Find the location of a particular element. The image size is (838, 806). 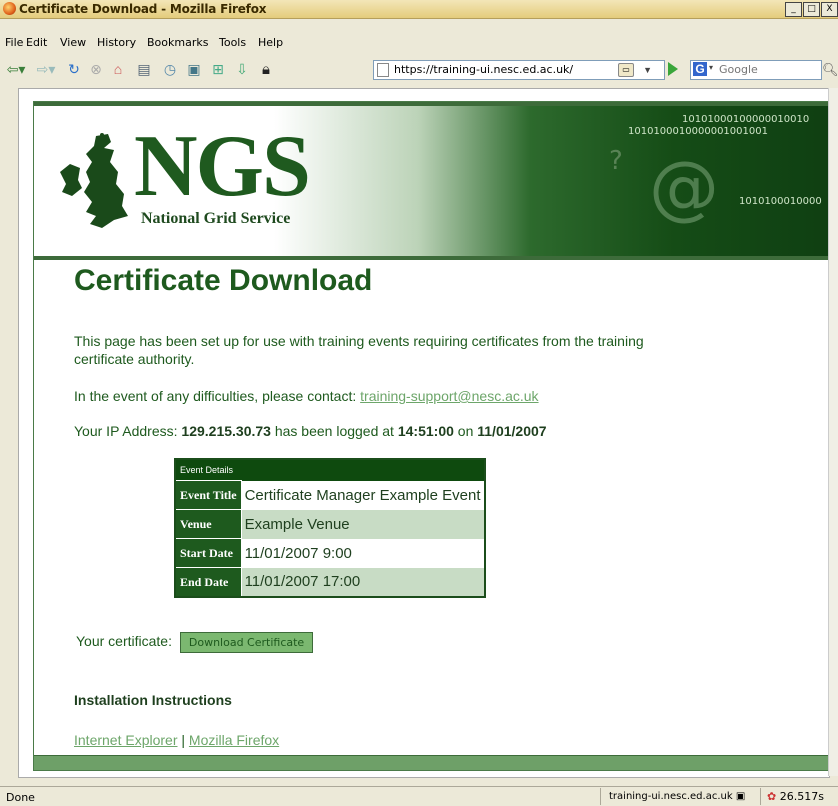

installation-heading: Installation Instructions is located at coordinates (153, 700).